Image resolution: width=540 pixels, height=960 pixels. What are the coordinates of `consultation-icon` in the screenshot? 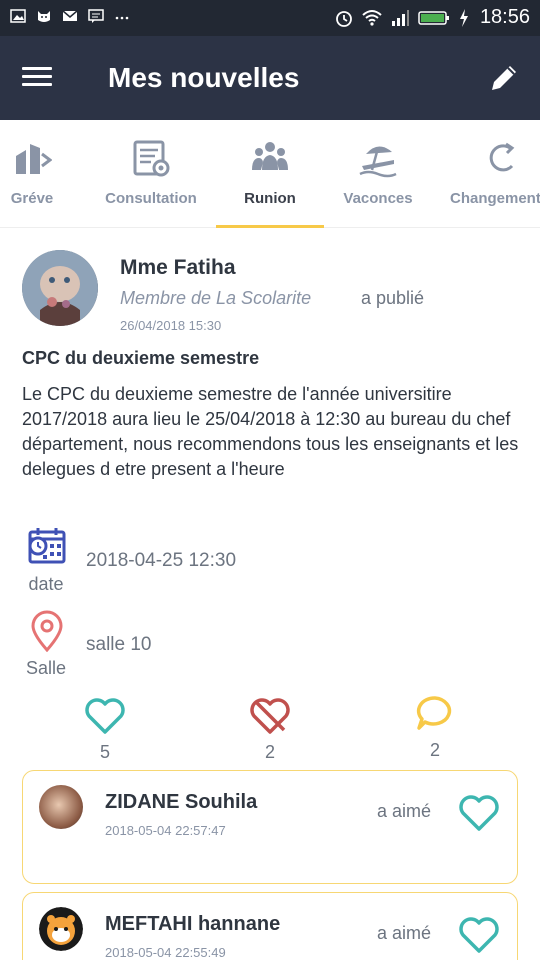 It's located at (151, 158).